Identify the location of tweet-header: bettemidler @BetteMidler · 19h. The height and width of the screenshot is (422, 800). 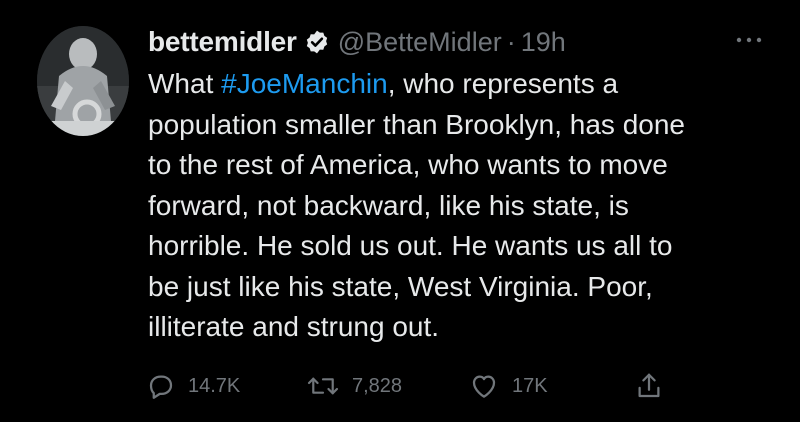
(357, 42).